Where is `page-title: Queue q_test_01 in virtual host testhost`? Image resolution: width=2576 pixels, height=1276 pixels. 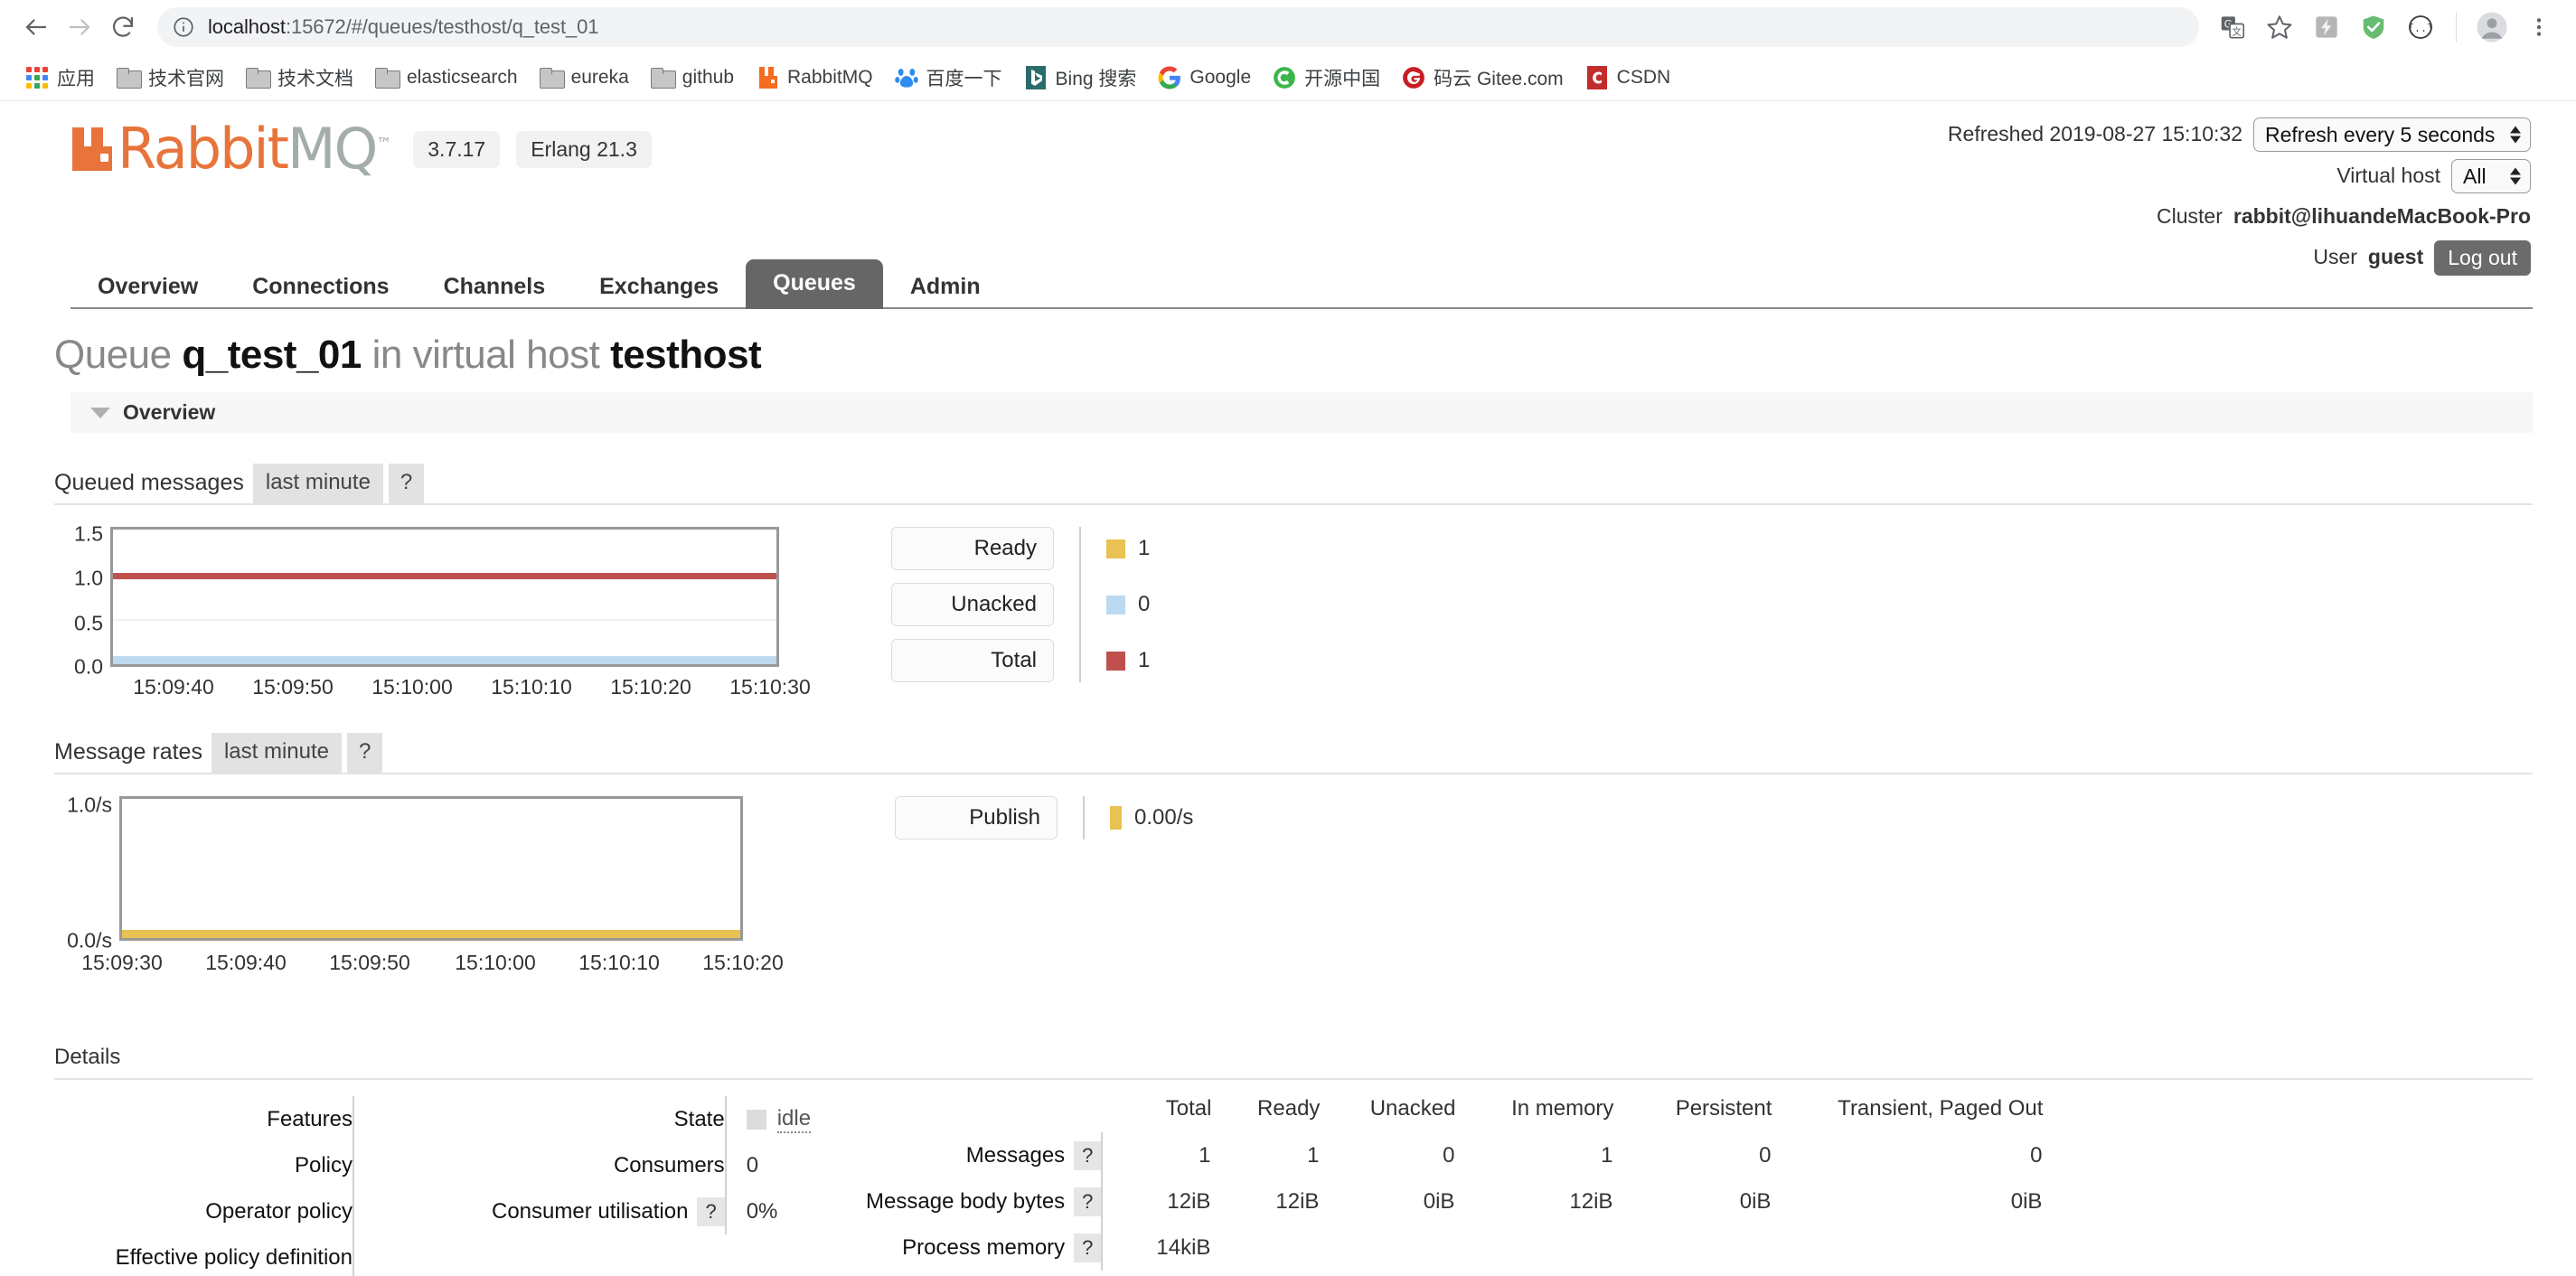
page-title: Queue q_test_01 in virtual host testhost is located at coordinates (1315, 355).